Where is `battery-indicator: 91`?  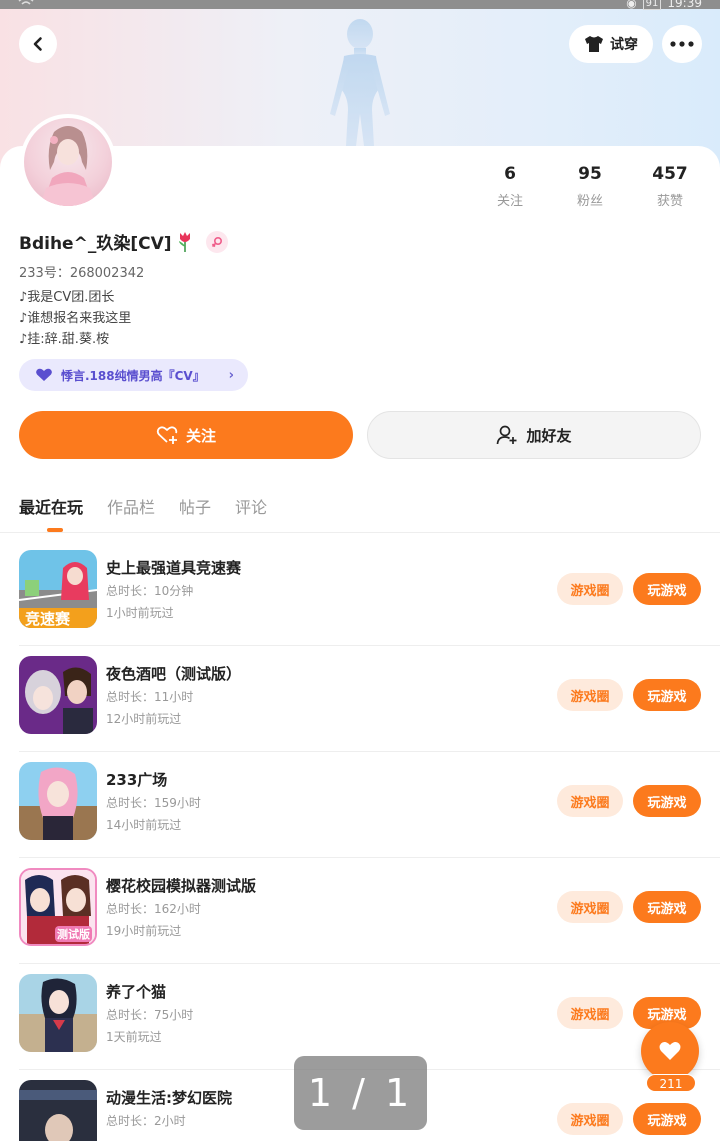
battery-indicator: 91 is located at coordinates (652, 5).